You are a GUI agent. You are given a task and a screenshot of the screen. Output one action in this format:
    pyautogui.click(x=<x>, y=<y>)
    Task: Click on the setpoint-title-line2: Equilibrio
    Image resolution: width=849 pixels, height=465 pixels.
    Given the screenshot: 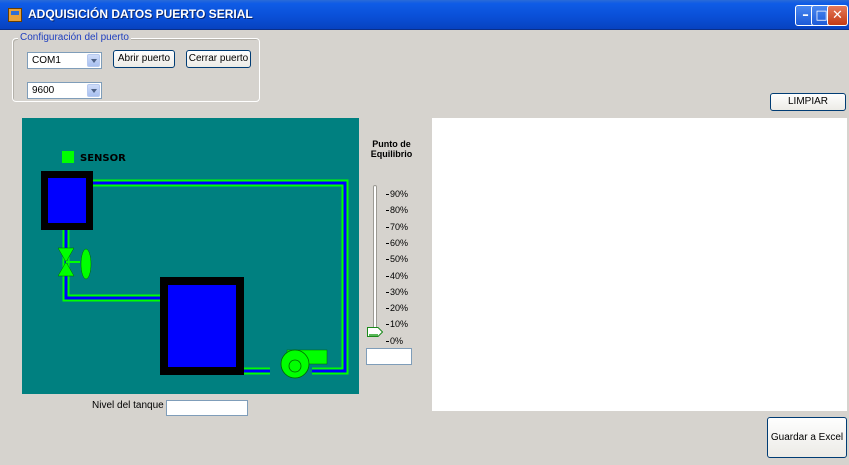 What is the action you would take?
    pyautogui.click(x=391, y=154)
    